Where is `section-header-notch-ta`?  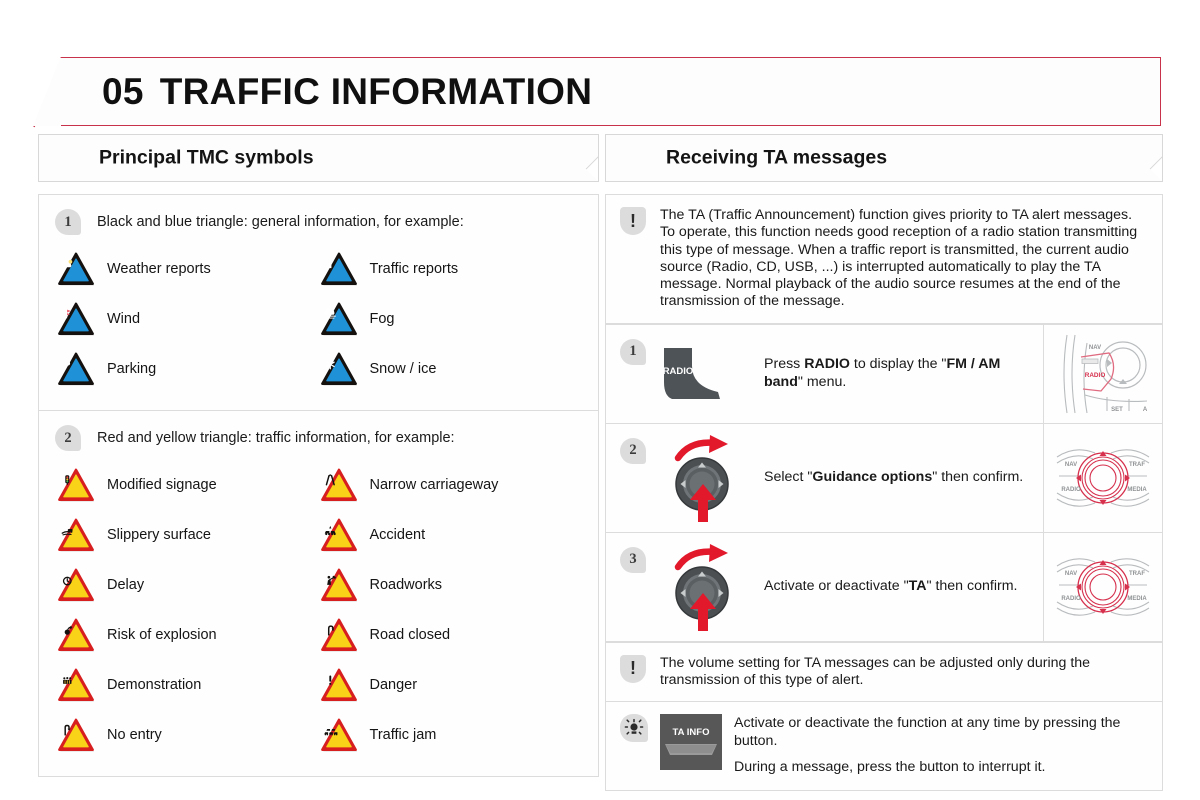 section-header-notch-ta is located at coordinates (1155, 158).